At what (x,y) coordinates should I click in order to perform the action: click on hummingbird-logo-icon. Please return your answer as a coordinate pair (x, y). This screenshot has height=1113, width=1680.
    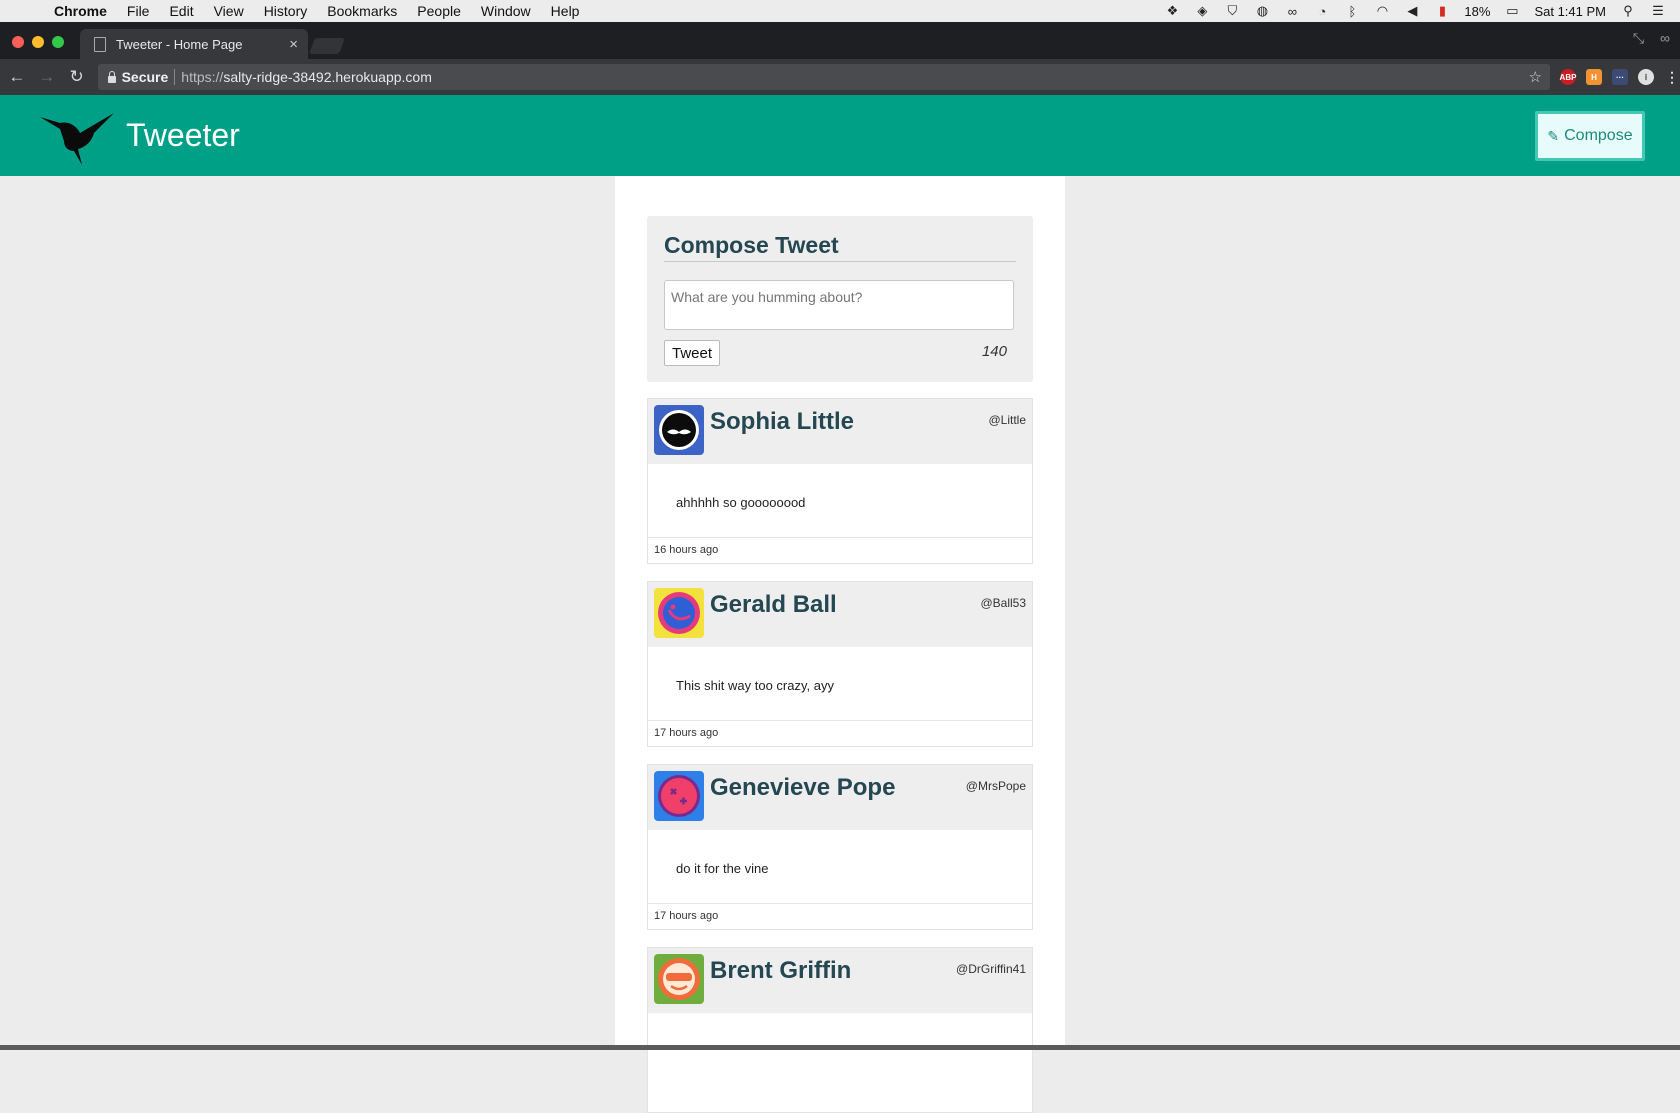
    Looking at the image, I should click on (77, 139).